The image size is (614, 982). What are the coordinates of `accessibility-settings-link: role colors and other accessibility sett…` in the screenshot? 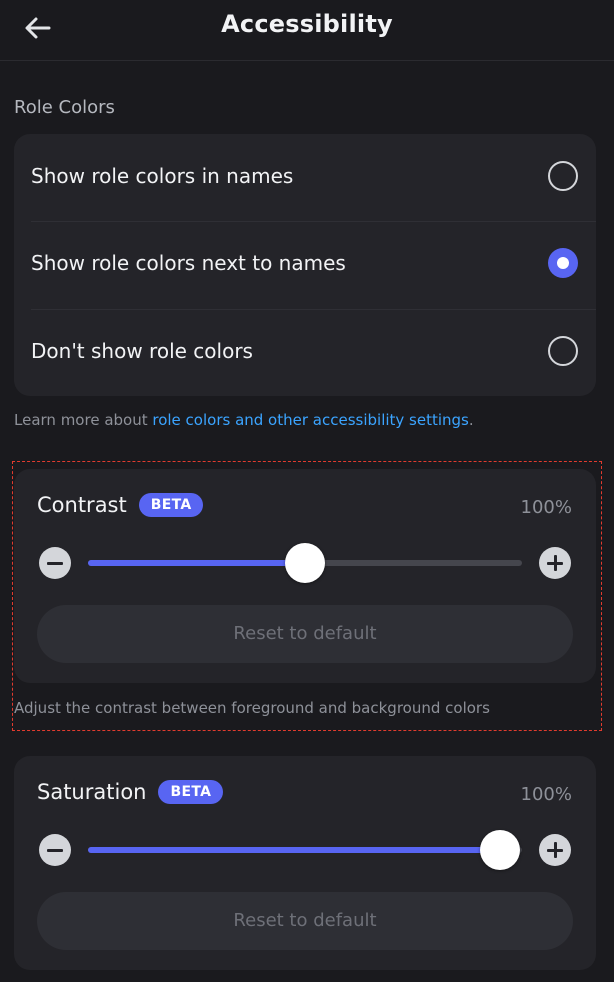 It's located at (310, 420).